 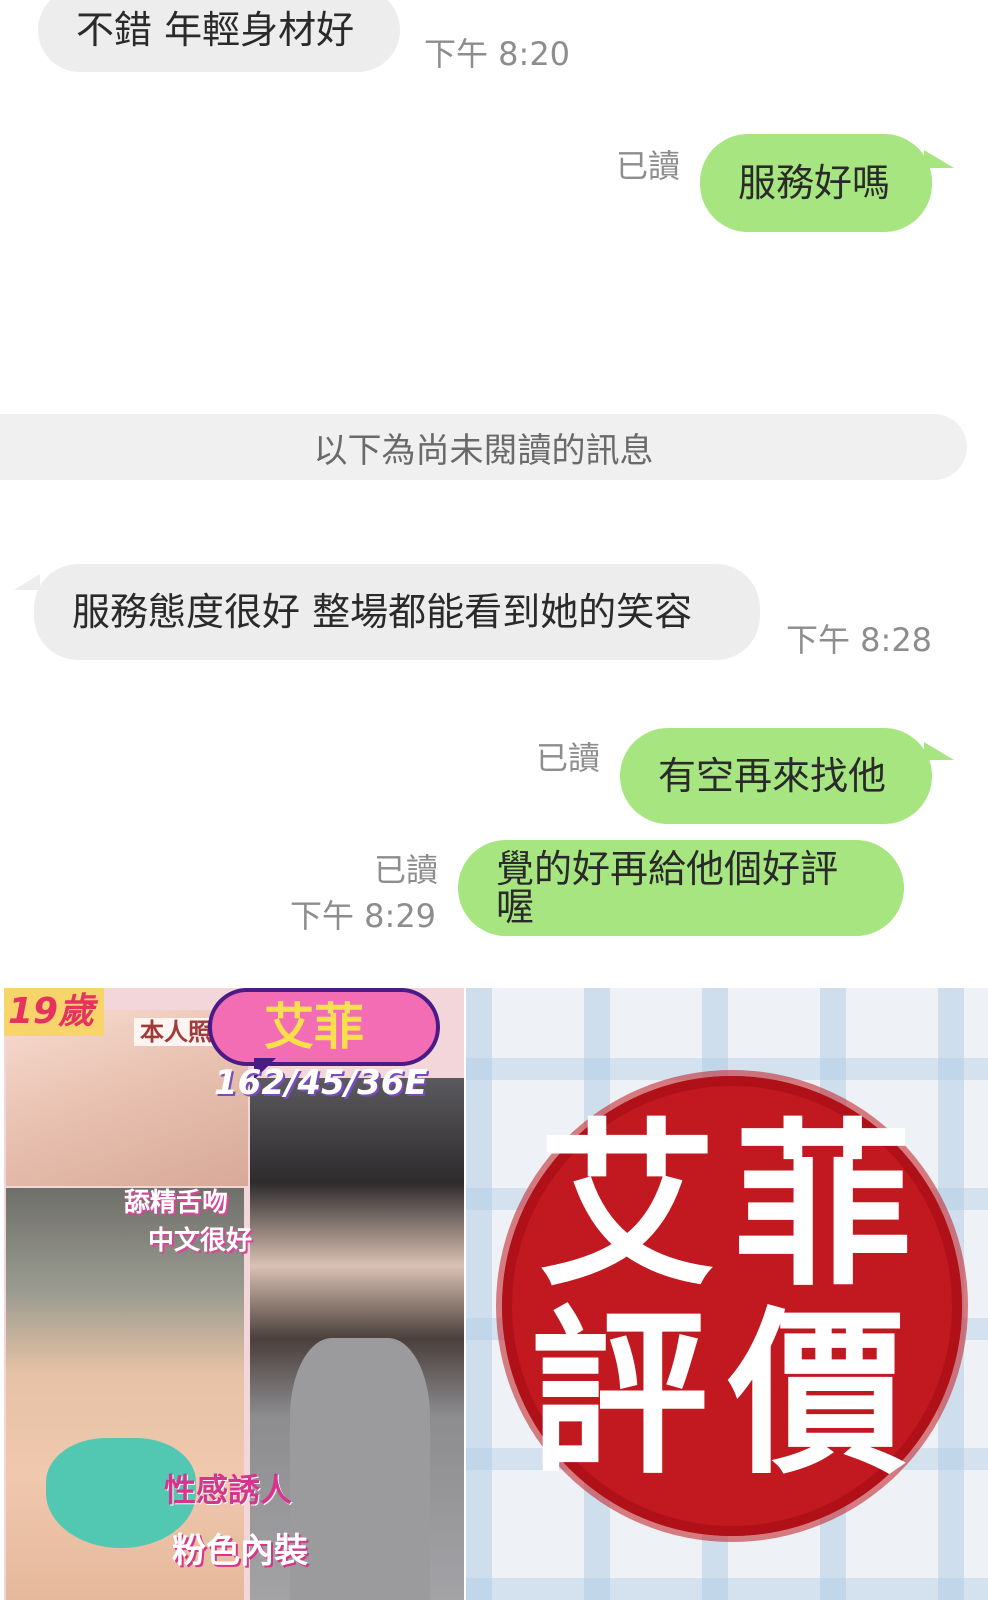 What do you see at coordinates (360, 1469) in the screenshot?
I see `top-shape` at bounding box center [360, 1469].